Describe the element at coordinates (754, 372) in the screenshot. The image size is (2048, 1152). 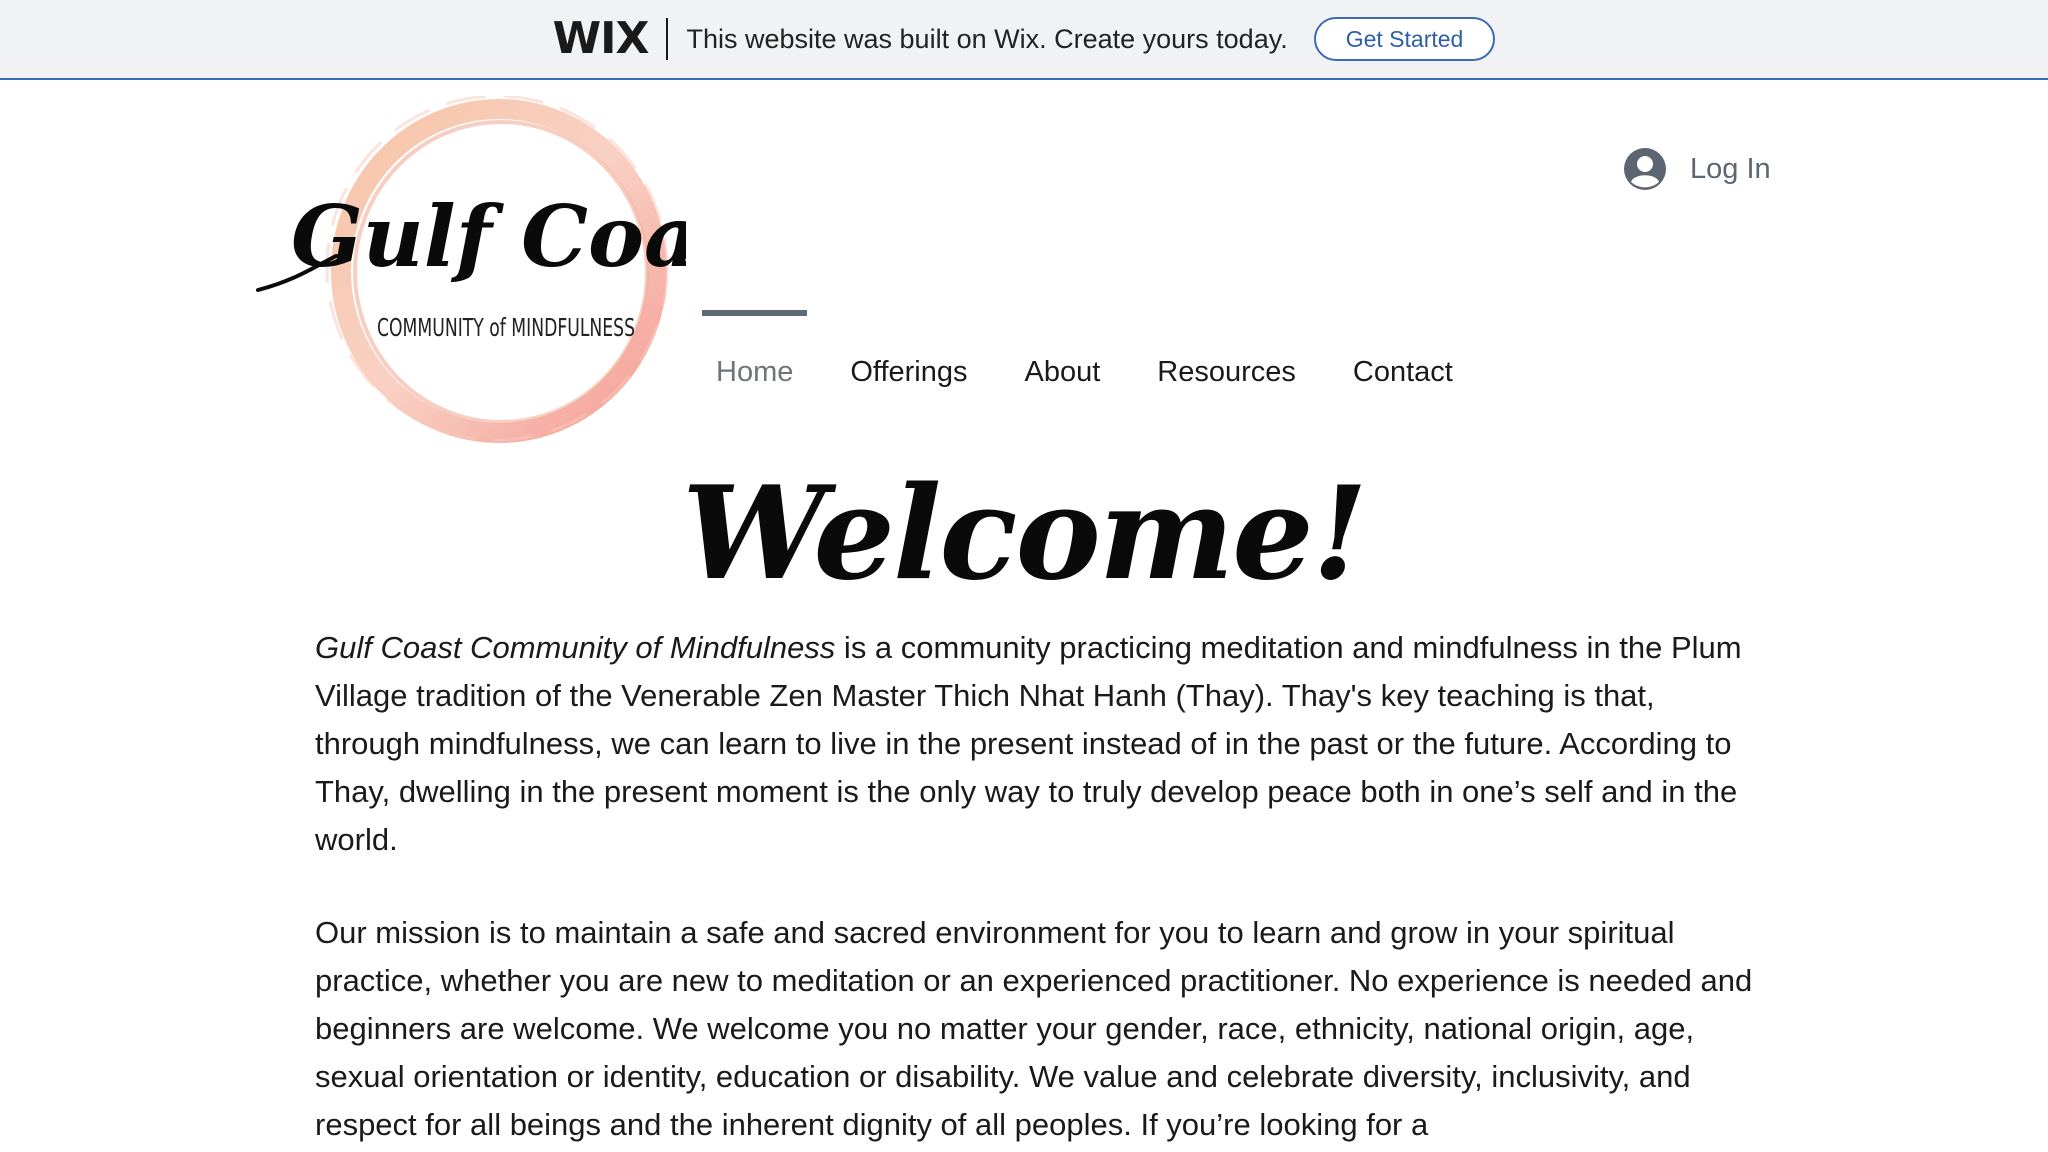
I see `nav-item-home: Home` at that location.